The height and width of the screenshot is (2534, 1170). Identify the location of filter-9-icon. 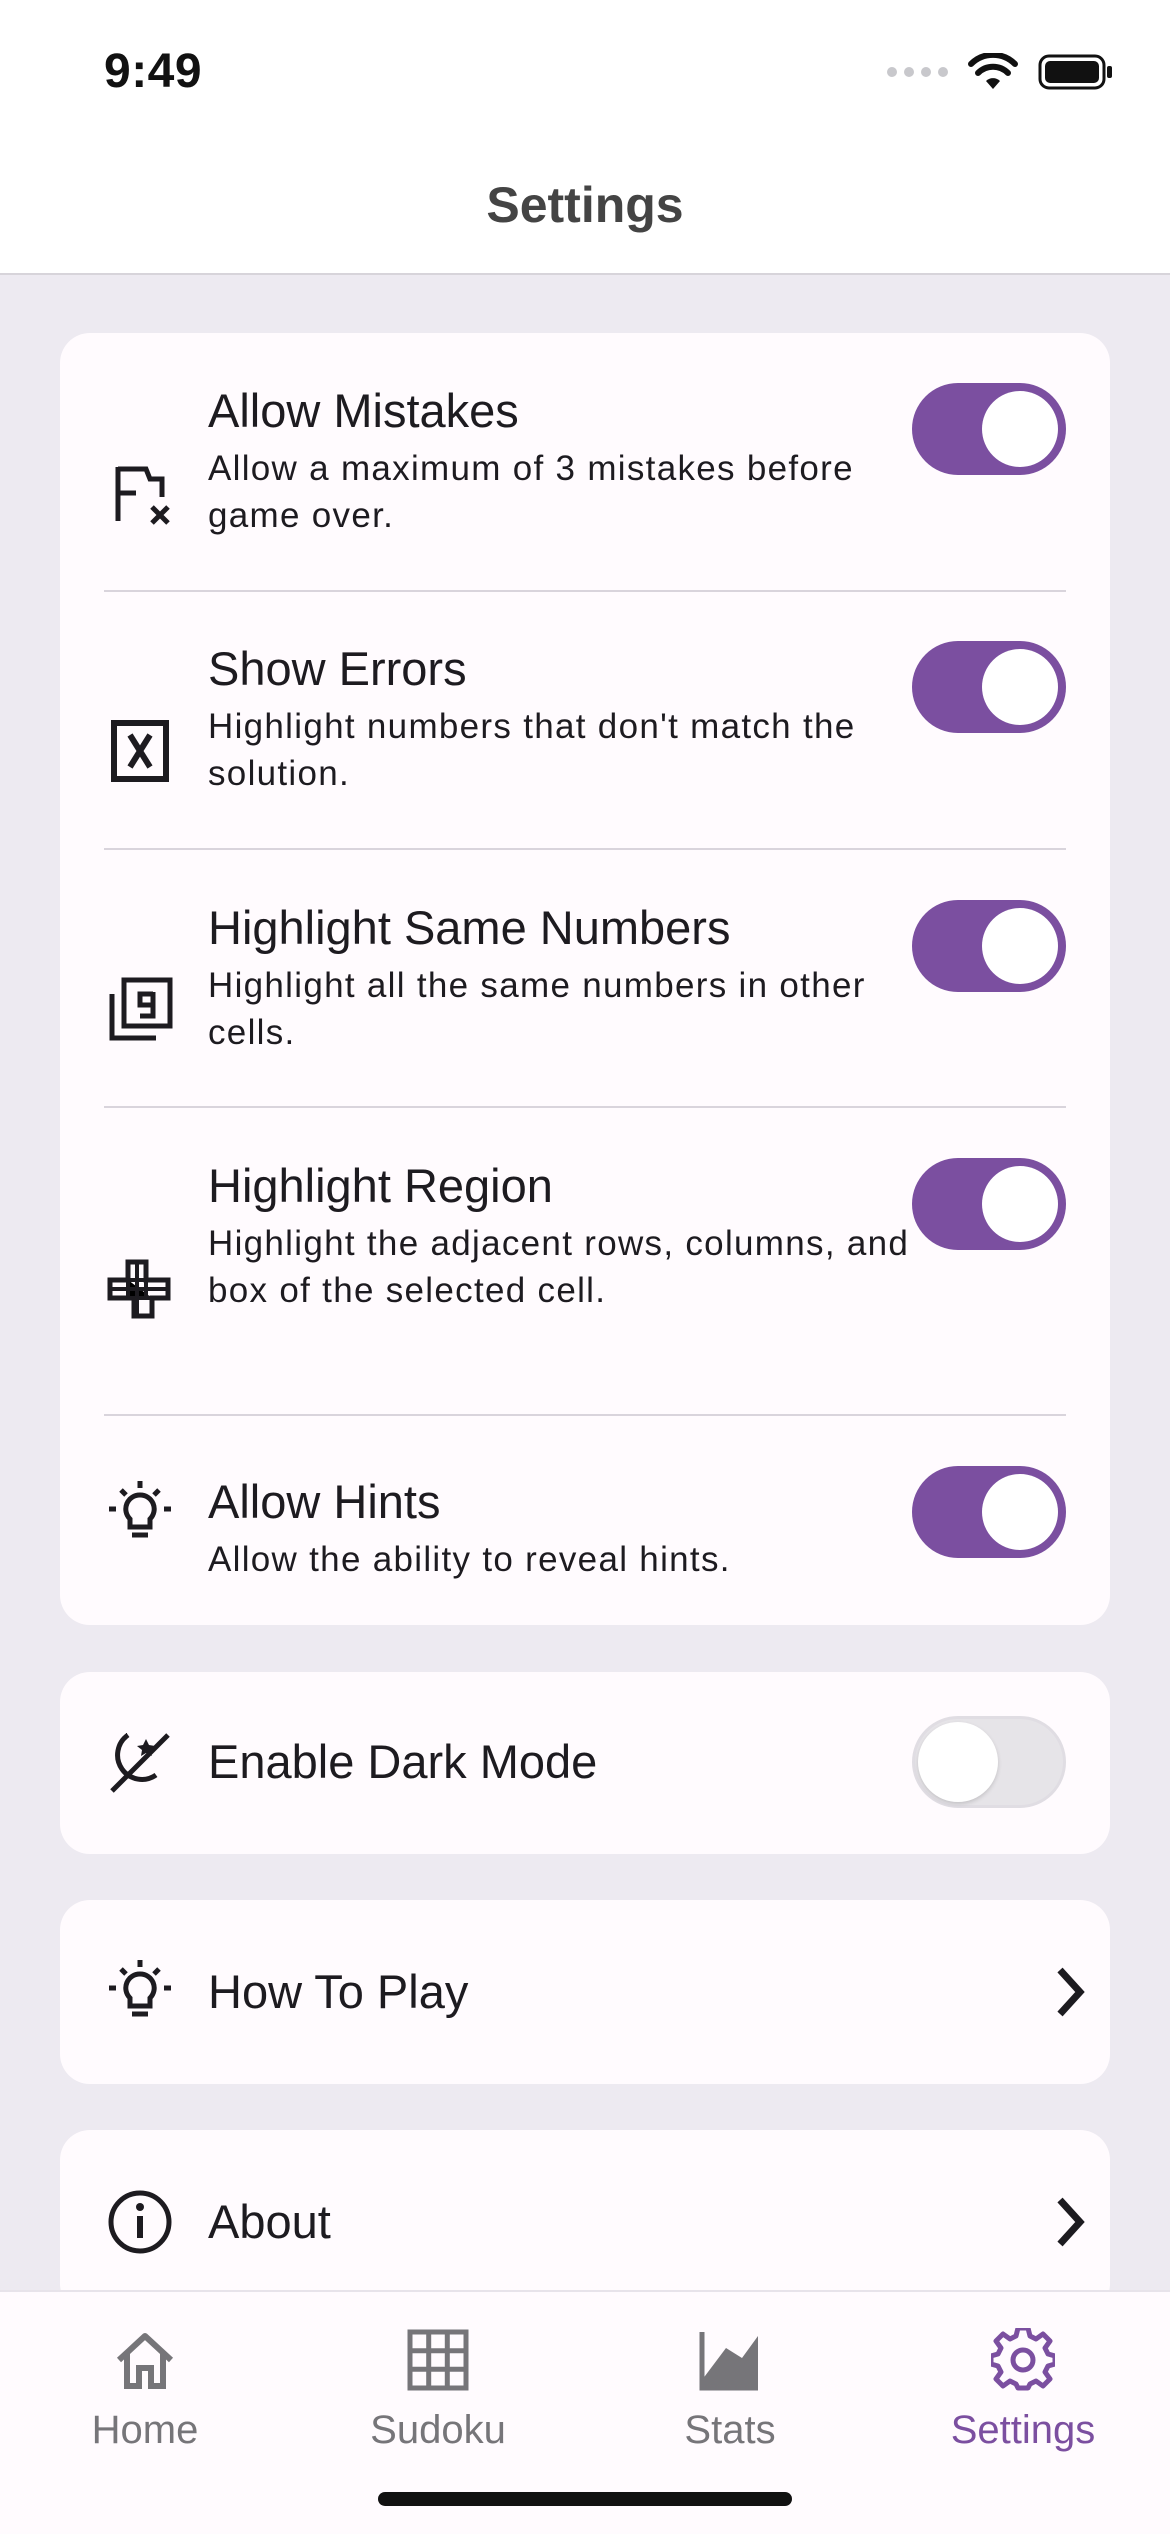
(141, 1009).